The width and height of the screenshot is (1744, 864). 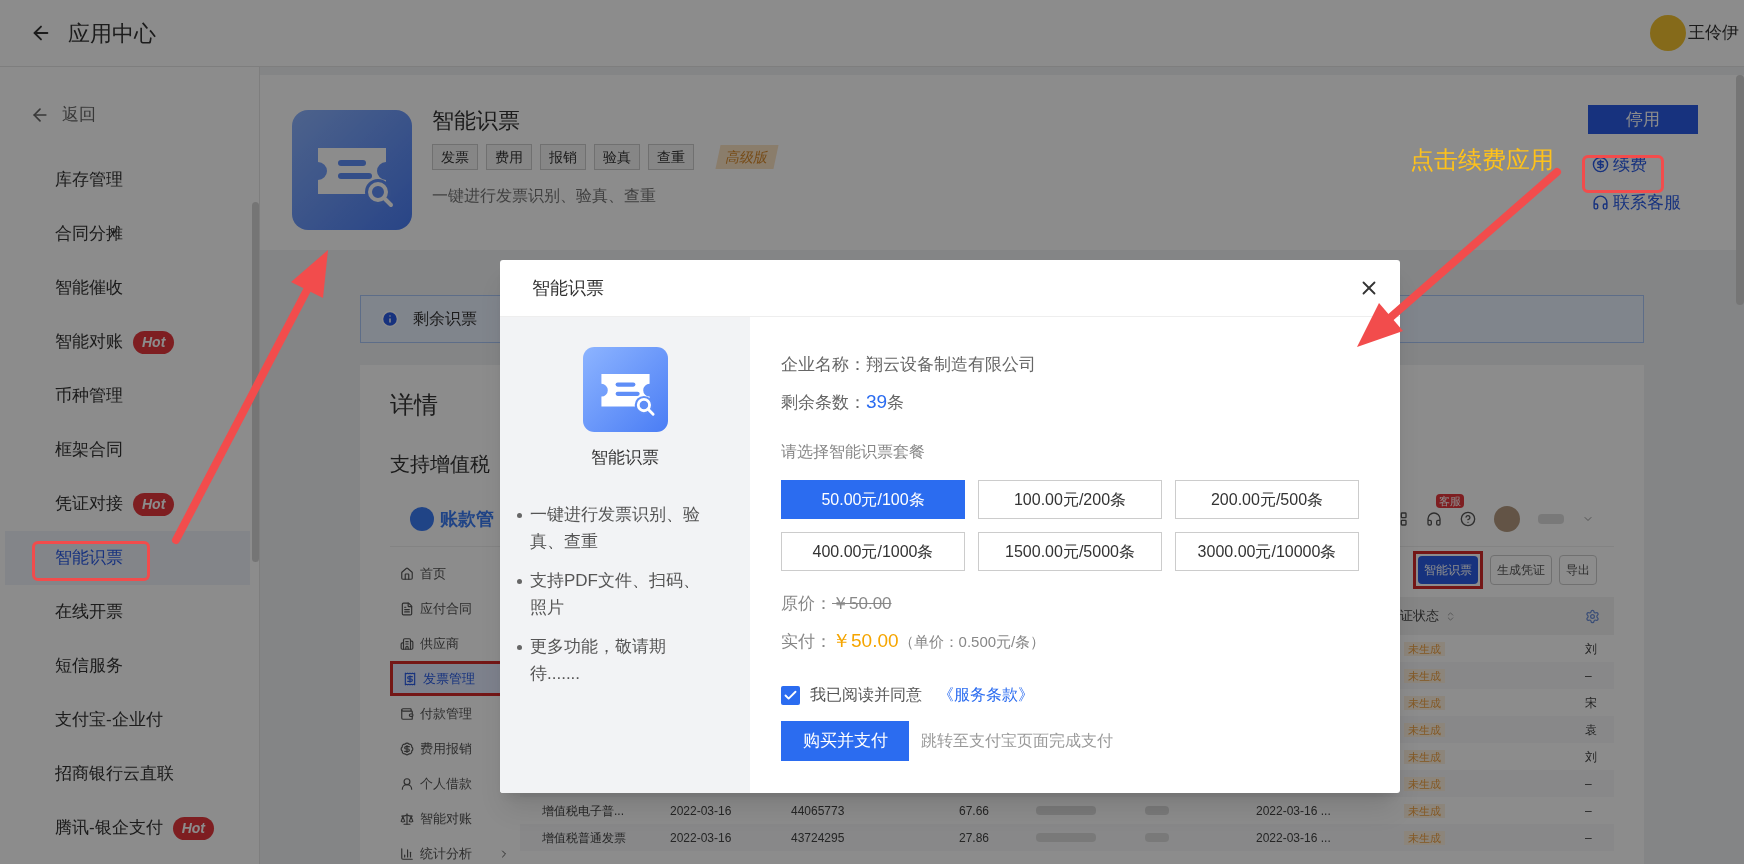 What do you see at coordinates (823, 403) in the screenshot?
I see `field-label: 剩余条数：` at bounding box center [823, 403].